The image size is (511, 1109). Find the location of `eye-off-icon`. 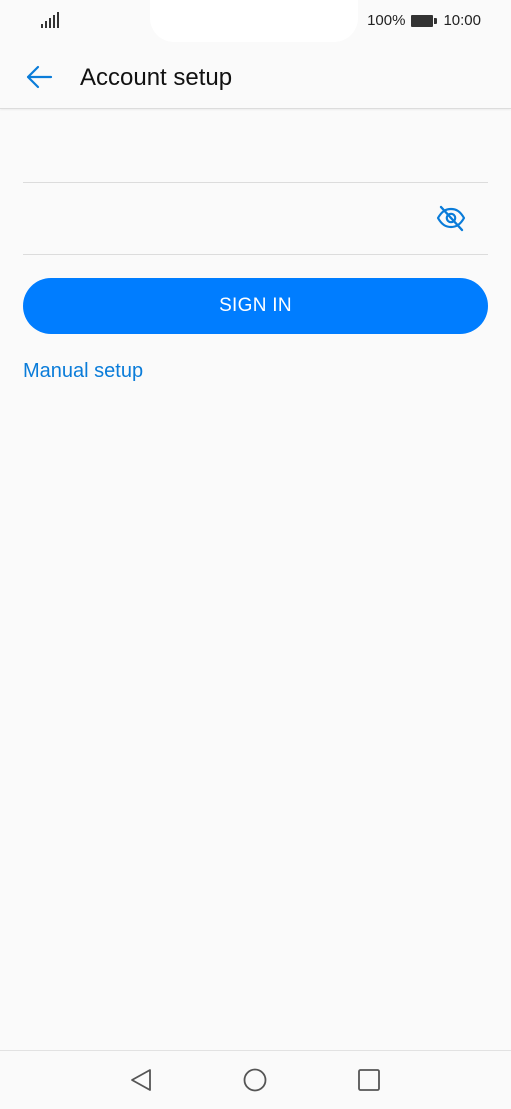

eye-off-icon is located at coordinates (451, 218).